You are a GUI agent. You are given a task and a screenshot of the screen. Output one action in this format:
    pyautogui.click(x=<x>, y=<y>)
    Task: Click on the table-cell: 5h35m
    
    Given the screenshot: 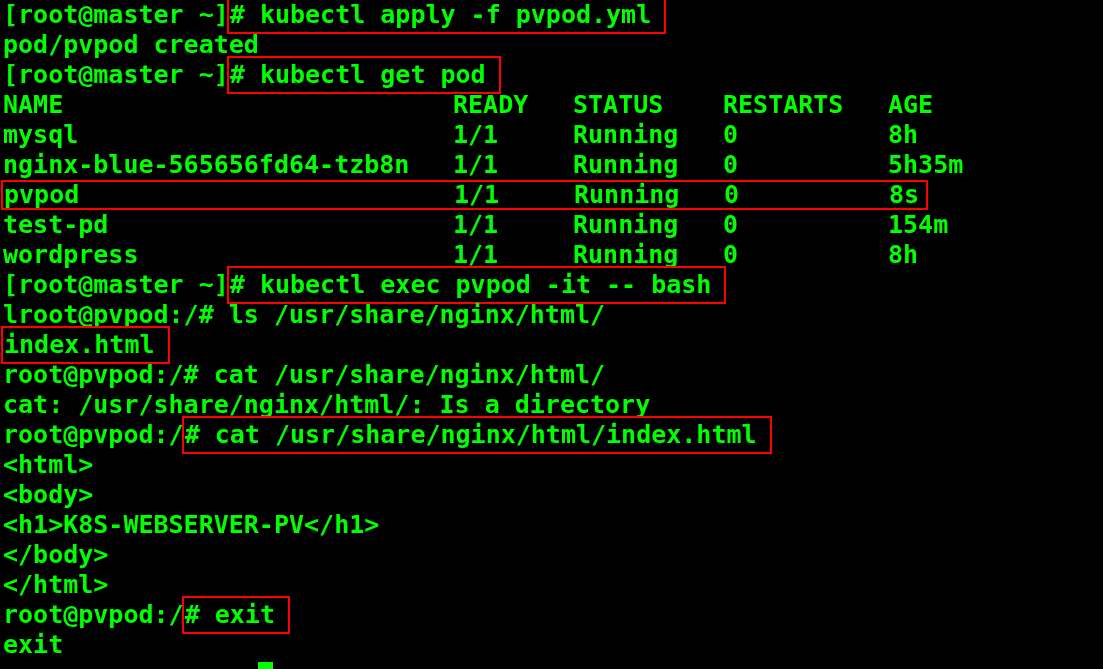 What is the action you would take?
    pyautogui.click(x=925, y=165)
    